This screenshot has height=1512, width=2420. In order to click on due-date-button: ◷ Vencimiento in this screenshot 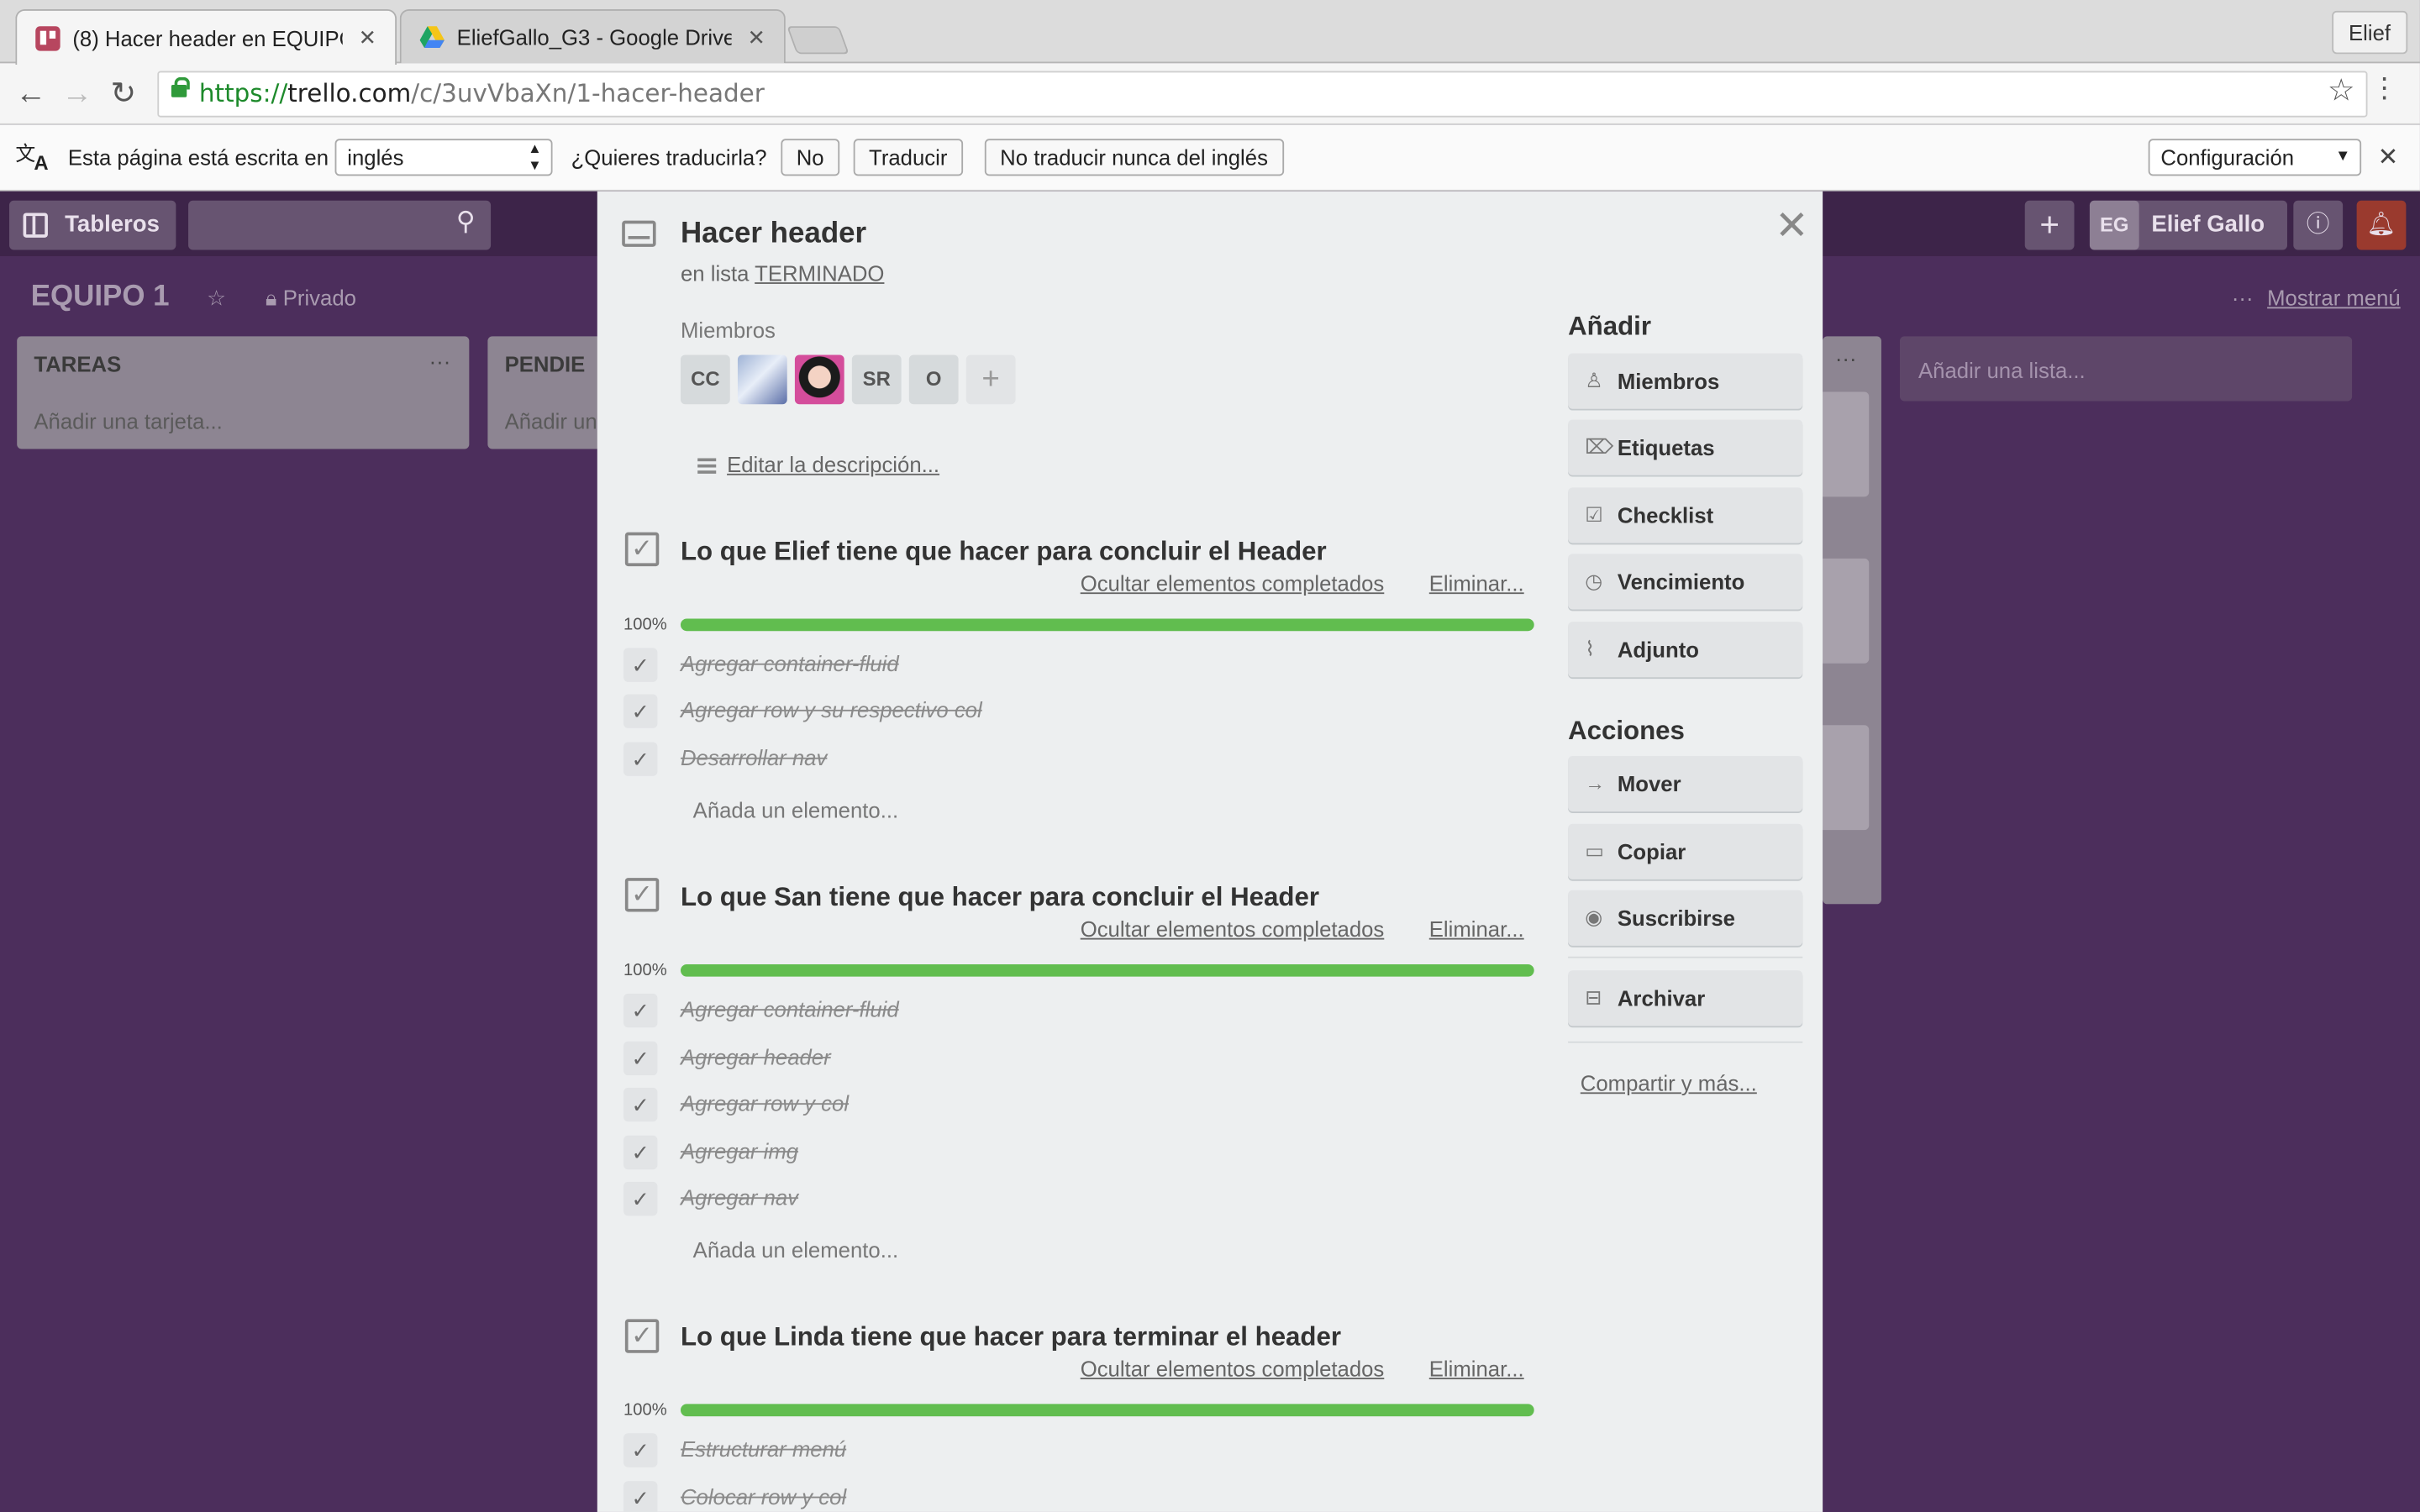, I will do `click(1685, 582)`.